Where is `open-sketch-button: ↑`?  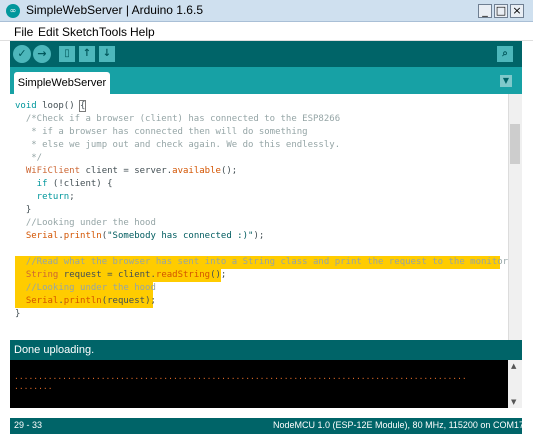 open-sketch-button: ↑ is located at coordinates (87, 54).